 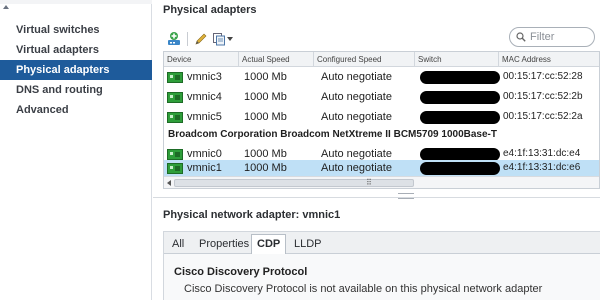 I want to click on mac-address: 00:15:17:cc:52:2b, so click(x=543, y=96).